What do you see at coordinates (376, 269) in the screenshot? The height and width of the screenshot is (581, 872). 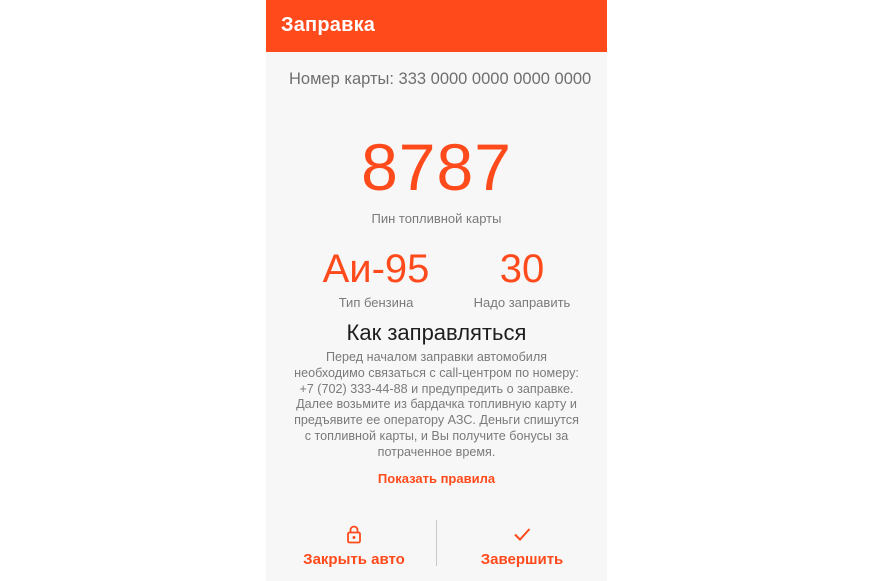 I see `fuel-type-value: Аи-95` at bounding box center [376, 269].